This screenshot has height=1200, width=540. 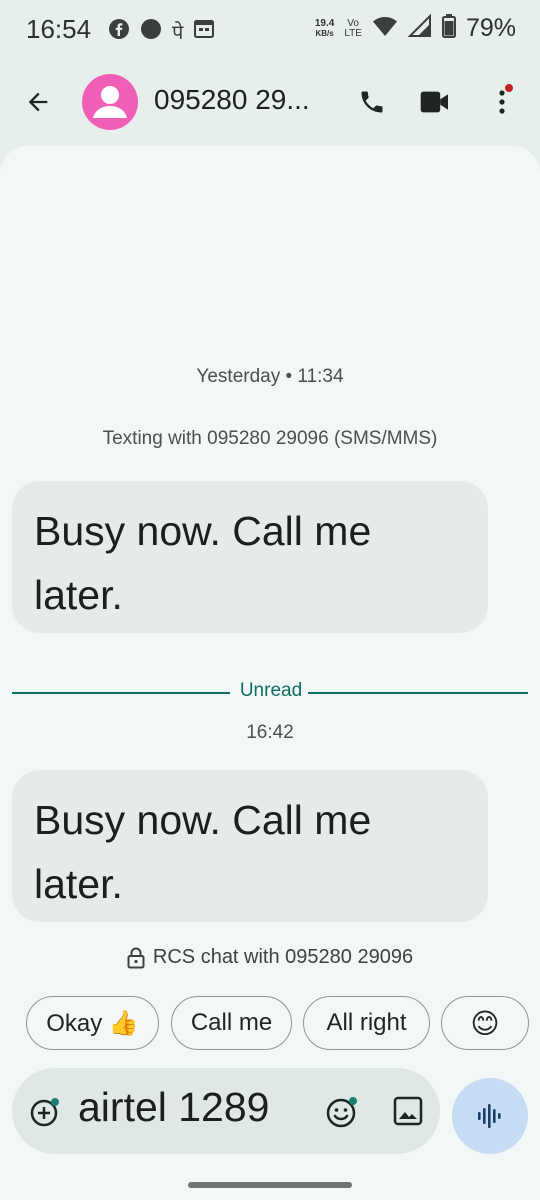 I want to click on rcs-info: RCS chat with 095280 29096, so click(x=270, y=957).